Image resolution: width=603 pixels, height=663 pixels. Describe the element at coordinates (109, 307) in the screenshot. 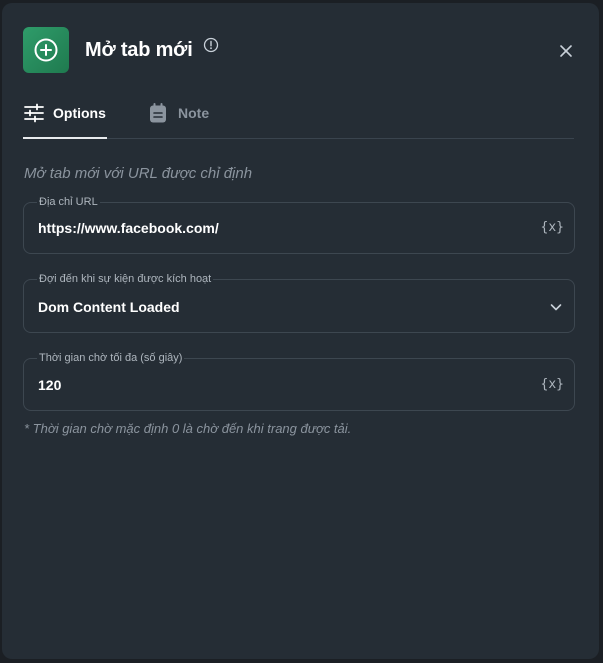

I see `wait-event-value: Dom Content Loaded` at that location.